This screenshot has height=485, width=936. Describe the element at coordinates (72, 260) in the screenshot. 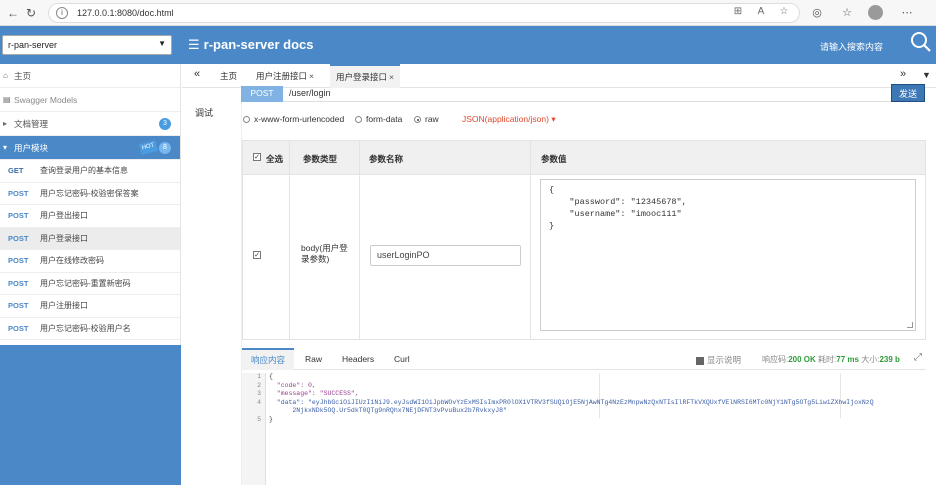

I see `api-label: 用户在线修改密码` at that location.